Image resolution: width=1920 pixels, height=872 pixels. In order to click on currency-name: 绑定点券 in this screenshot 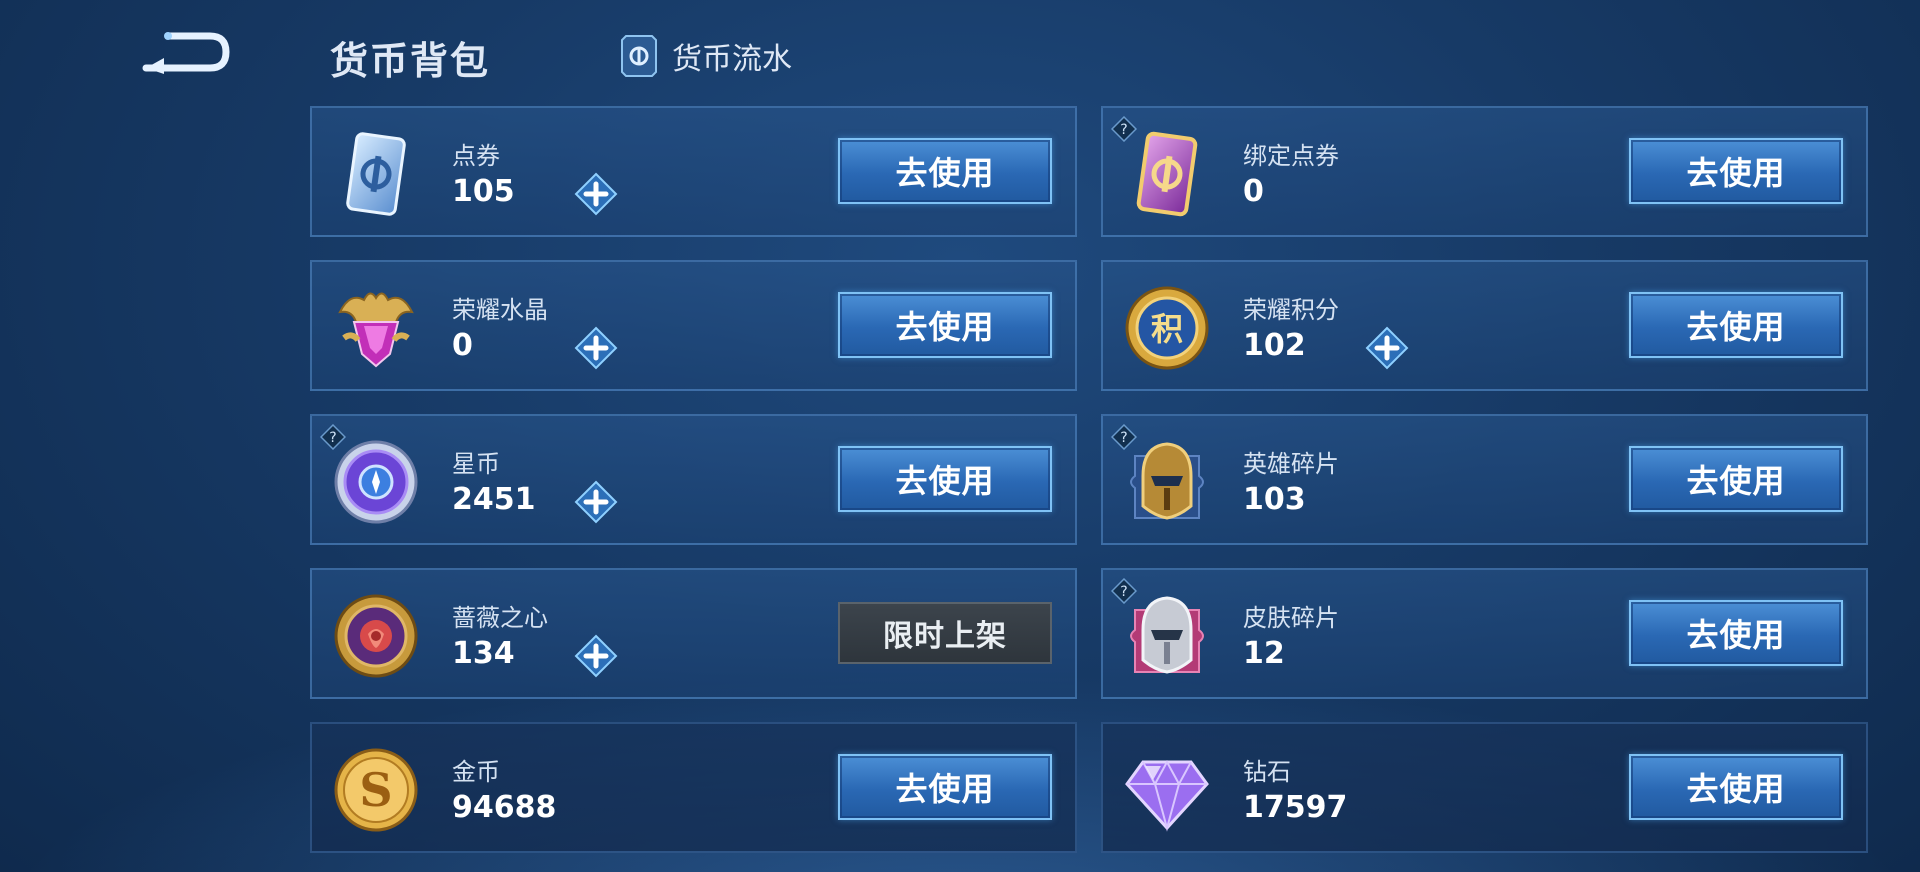, I will do `click(1291, 156)`.